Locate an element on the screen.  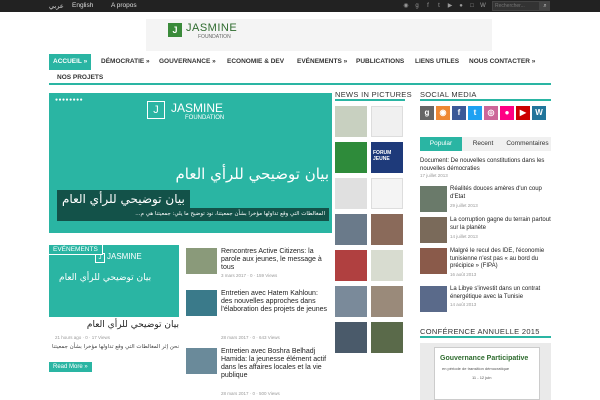
apropos-link: A propos is located at coordinates (124, 5).